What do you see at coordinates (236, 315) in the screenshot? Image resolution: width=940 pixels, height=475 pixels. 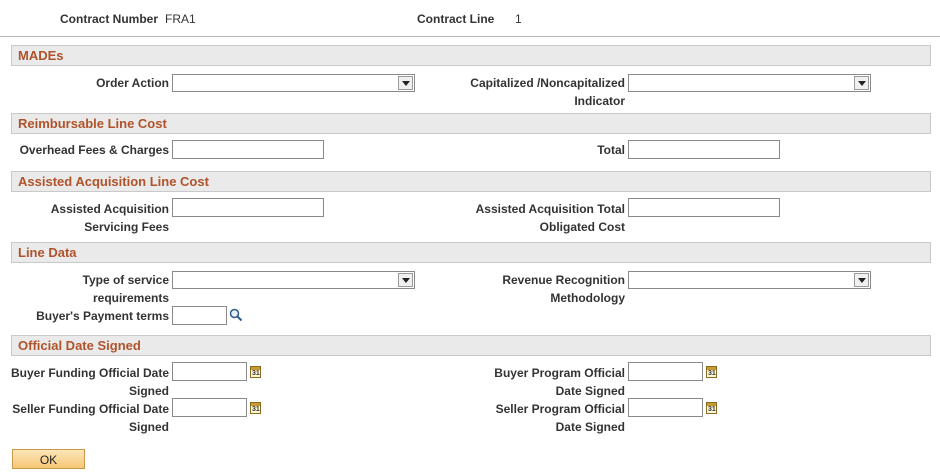 I see `lookup-icon` at bounding box center [236, 315].